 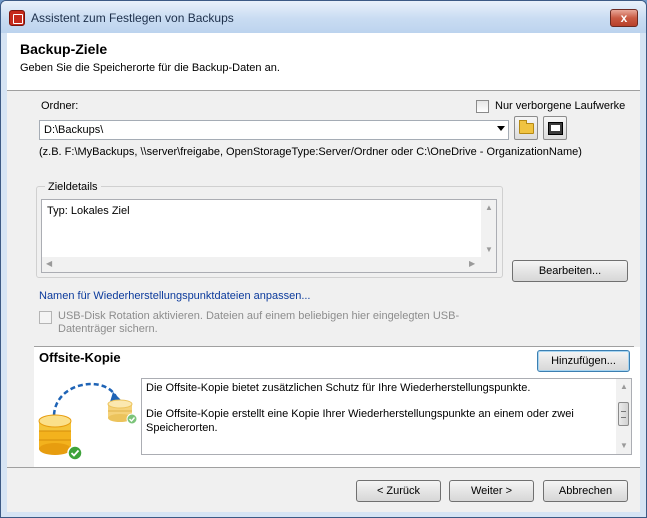 I want to click on horizontal-scrollbar: ◀ ▶, so click(x=261, y=264).